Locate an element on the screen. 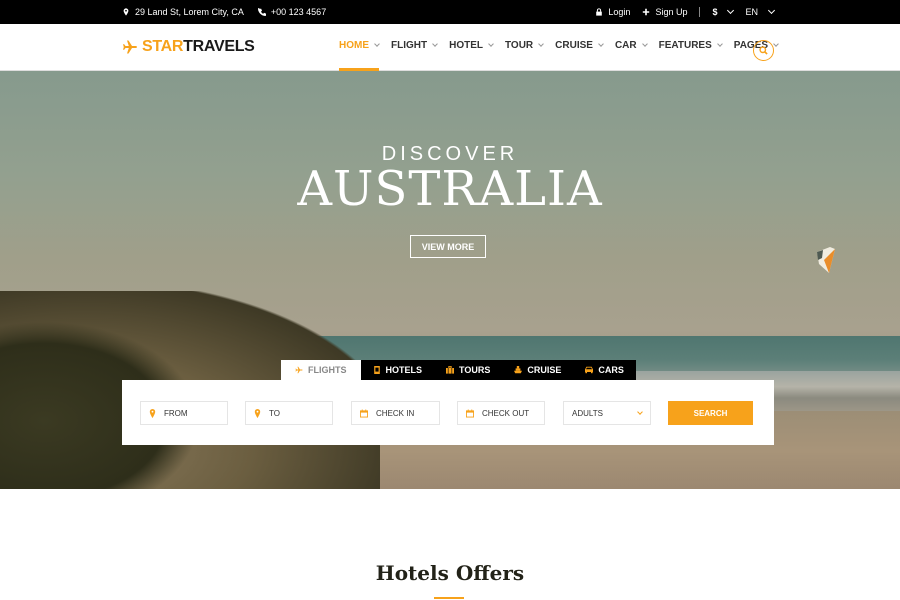 This screenshot has width=900, height=600. check-out-placeholder: CHECK OUT is located at coordinates (506, 413).